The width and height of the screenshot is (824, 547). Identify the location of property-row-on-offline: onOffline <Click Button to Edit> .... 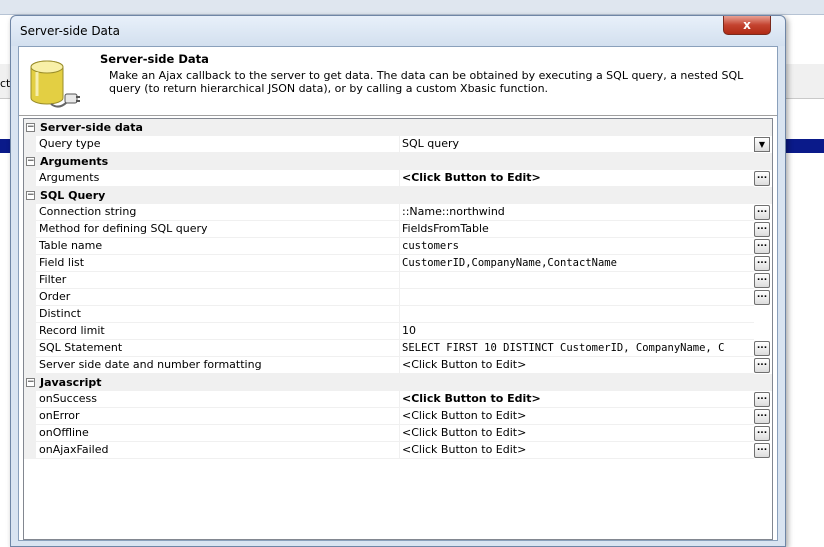
(398, 433).